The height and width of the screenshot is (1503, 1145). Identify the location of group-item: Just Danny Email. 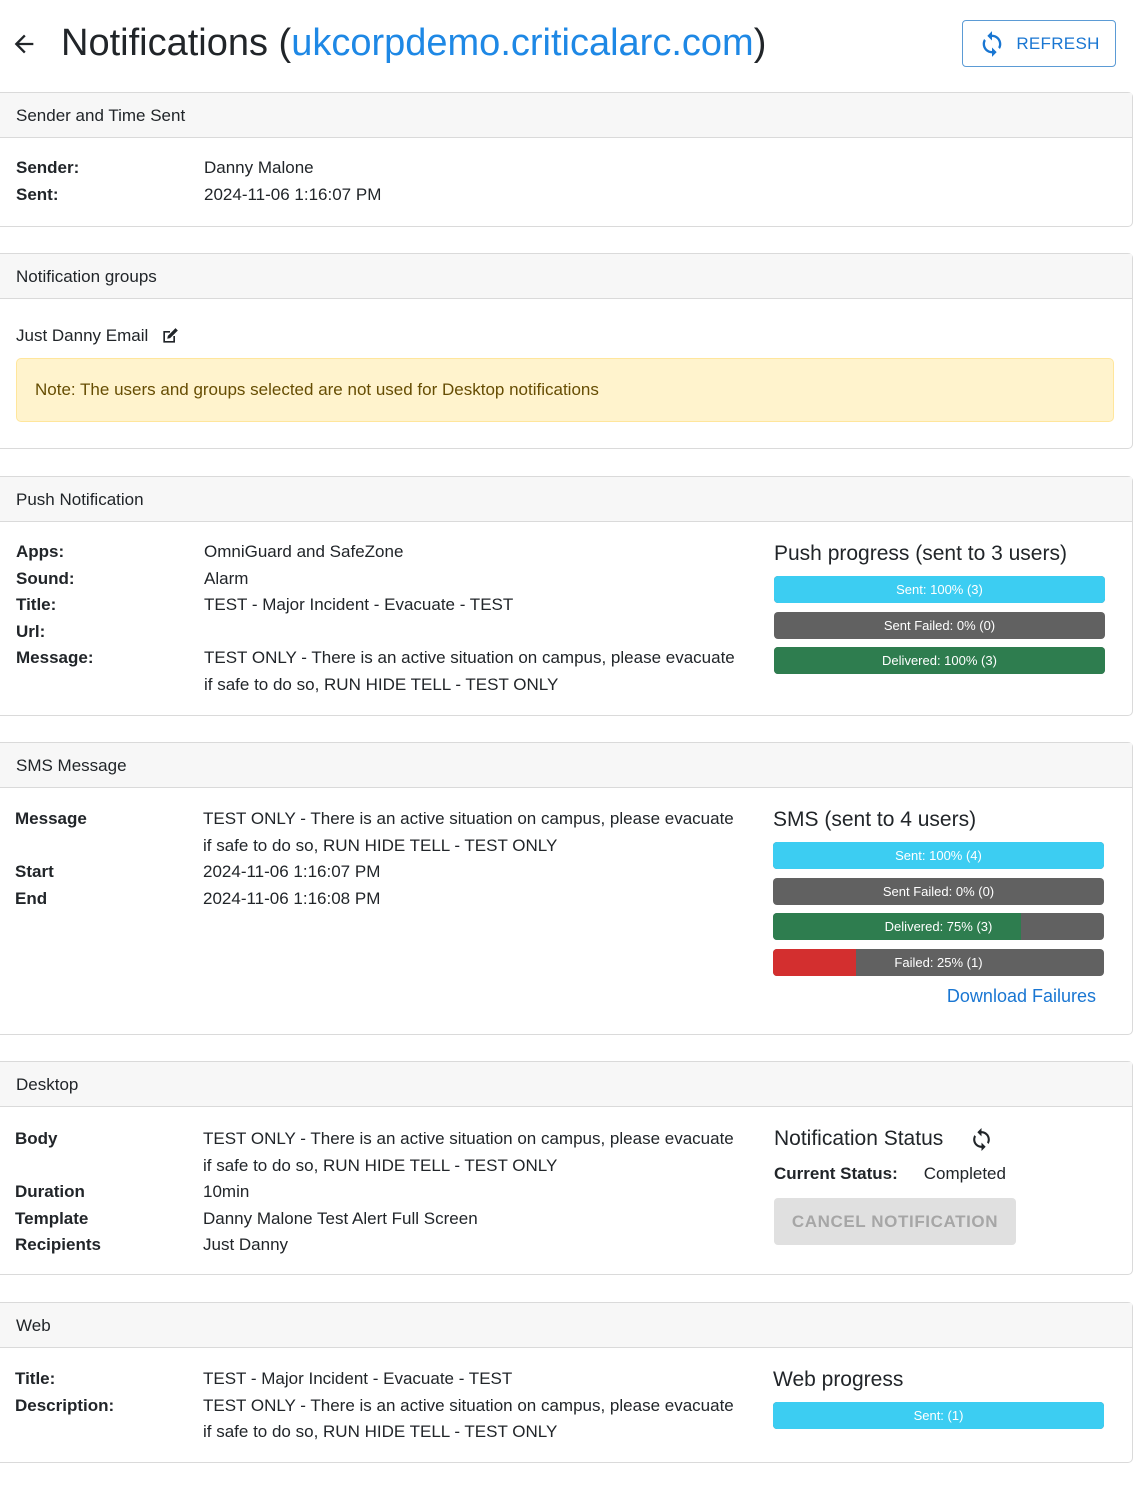
(98, 336).